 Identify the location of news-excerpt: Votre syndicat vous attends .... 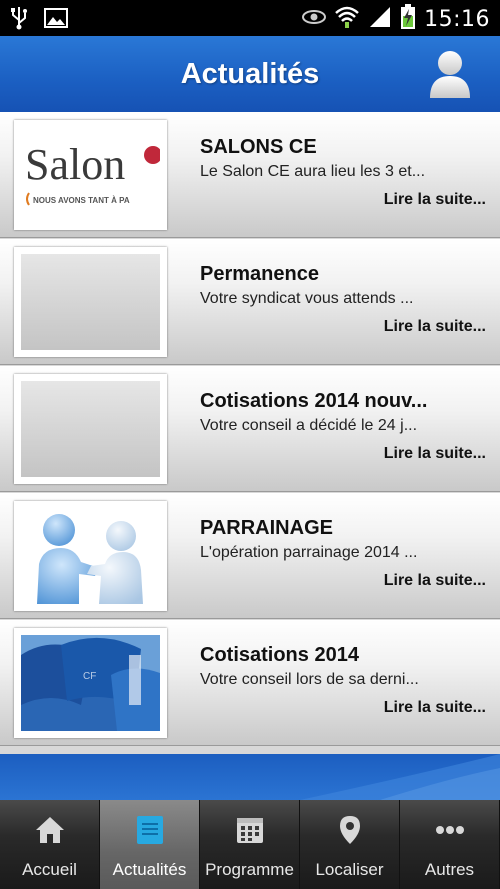
(307, 298).